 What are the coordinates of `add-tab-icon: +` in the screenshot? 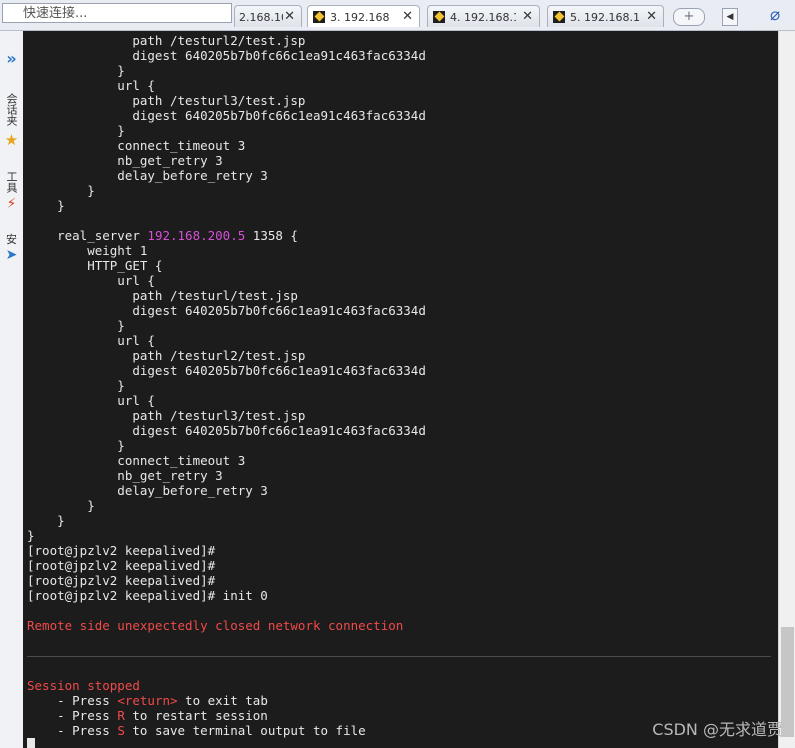 It's located at (689, 17).